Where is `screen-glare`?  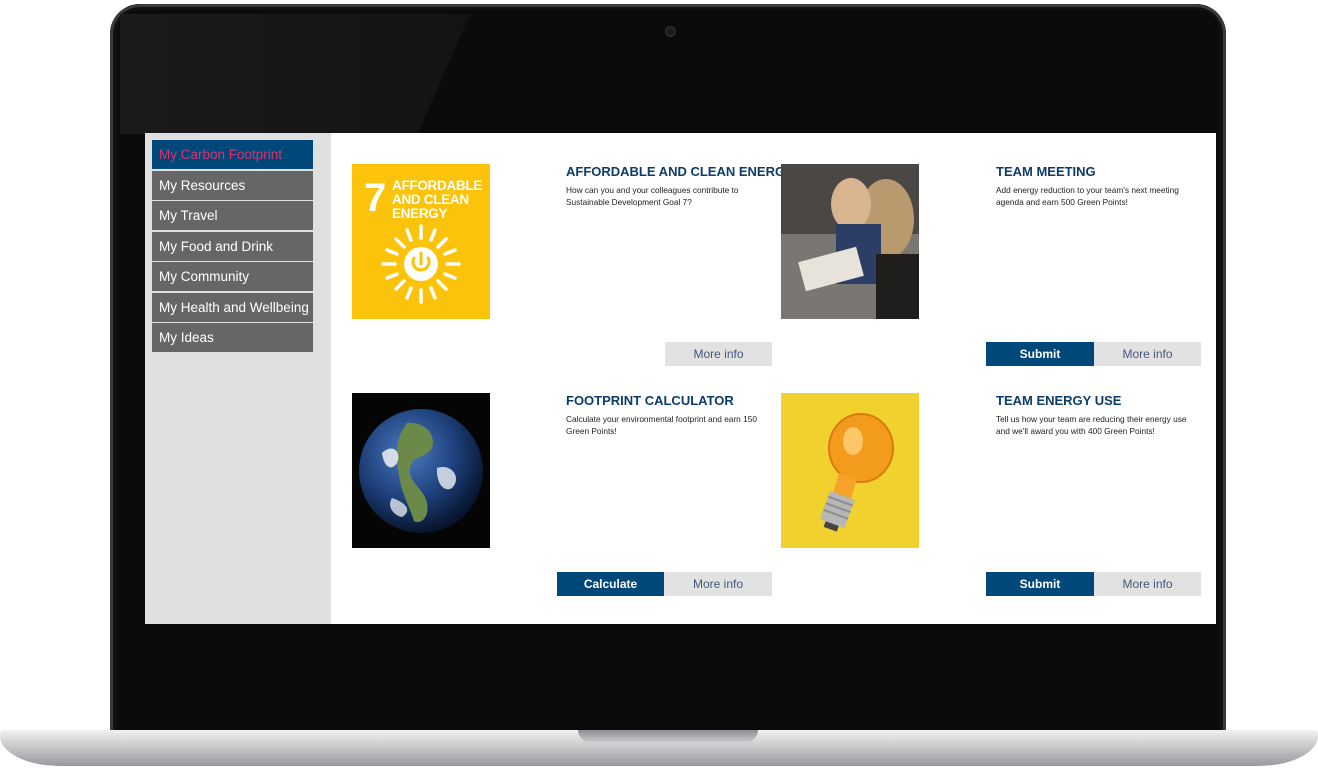
screen-glare is located at coordinates (295, 74).